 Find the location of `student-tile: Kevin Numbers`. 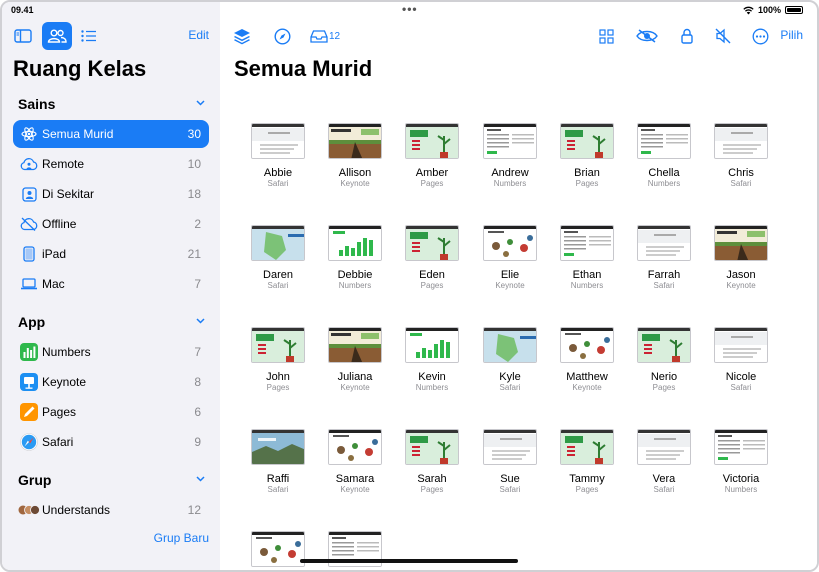

student-tile: Kevin Numbers is located at coordinates (432, 360).